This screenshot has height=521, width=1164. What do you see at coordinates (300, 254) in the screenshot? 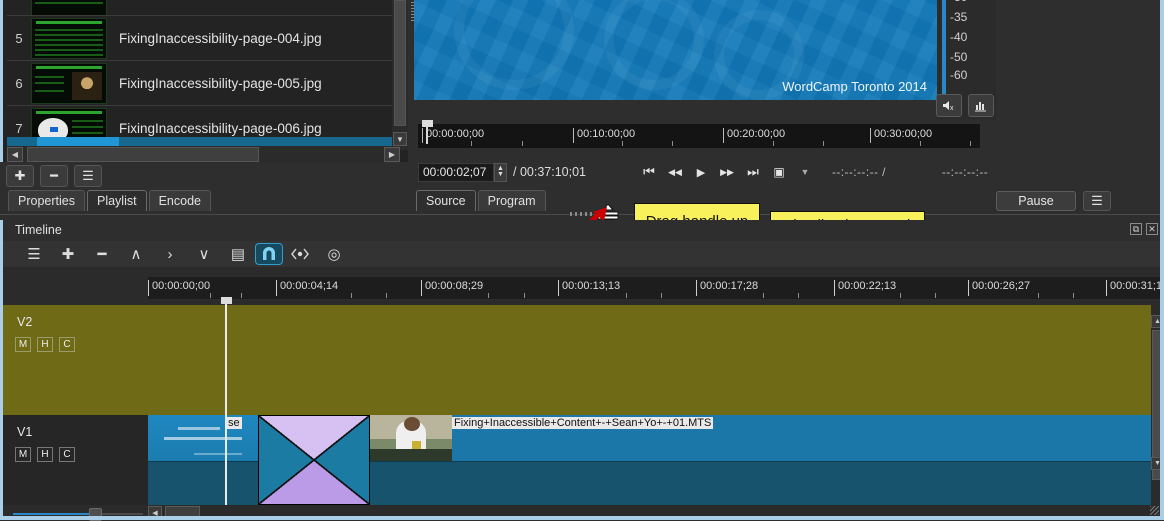
I see `scrub-while-dragging-button` at bounding box center [300, 254].